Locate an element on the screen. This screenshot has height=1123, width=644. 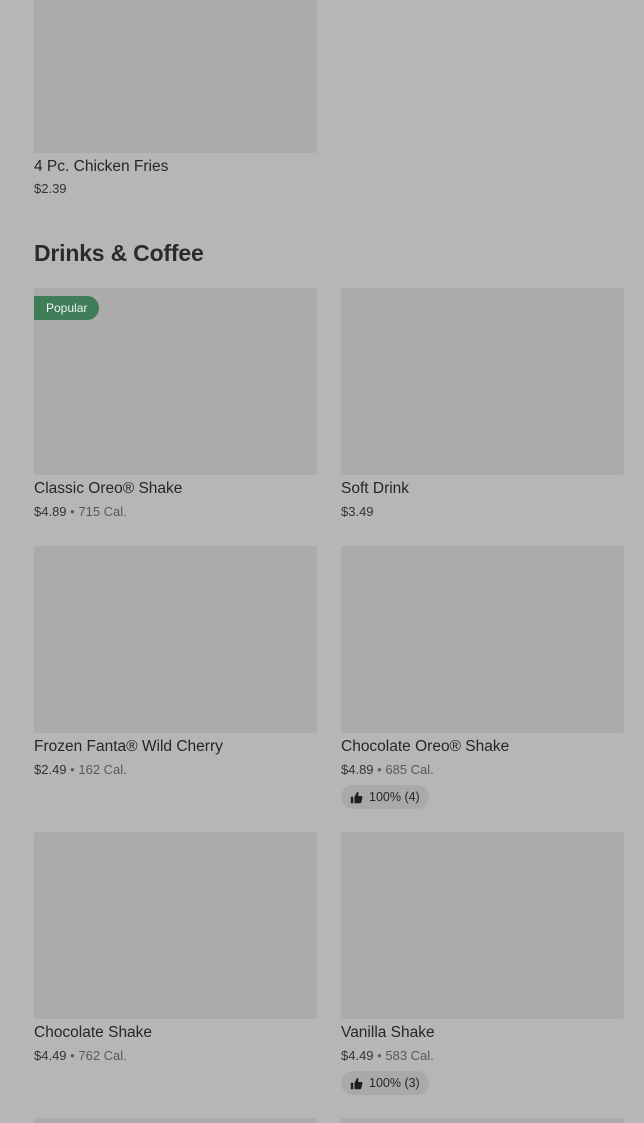
rating-pill: 100% (4) is located at coordinates (385, 797).